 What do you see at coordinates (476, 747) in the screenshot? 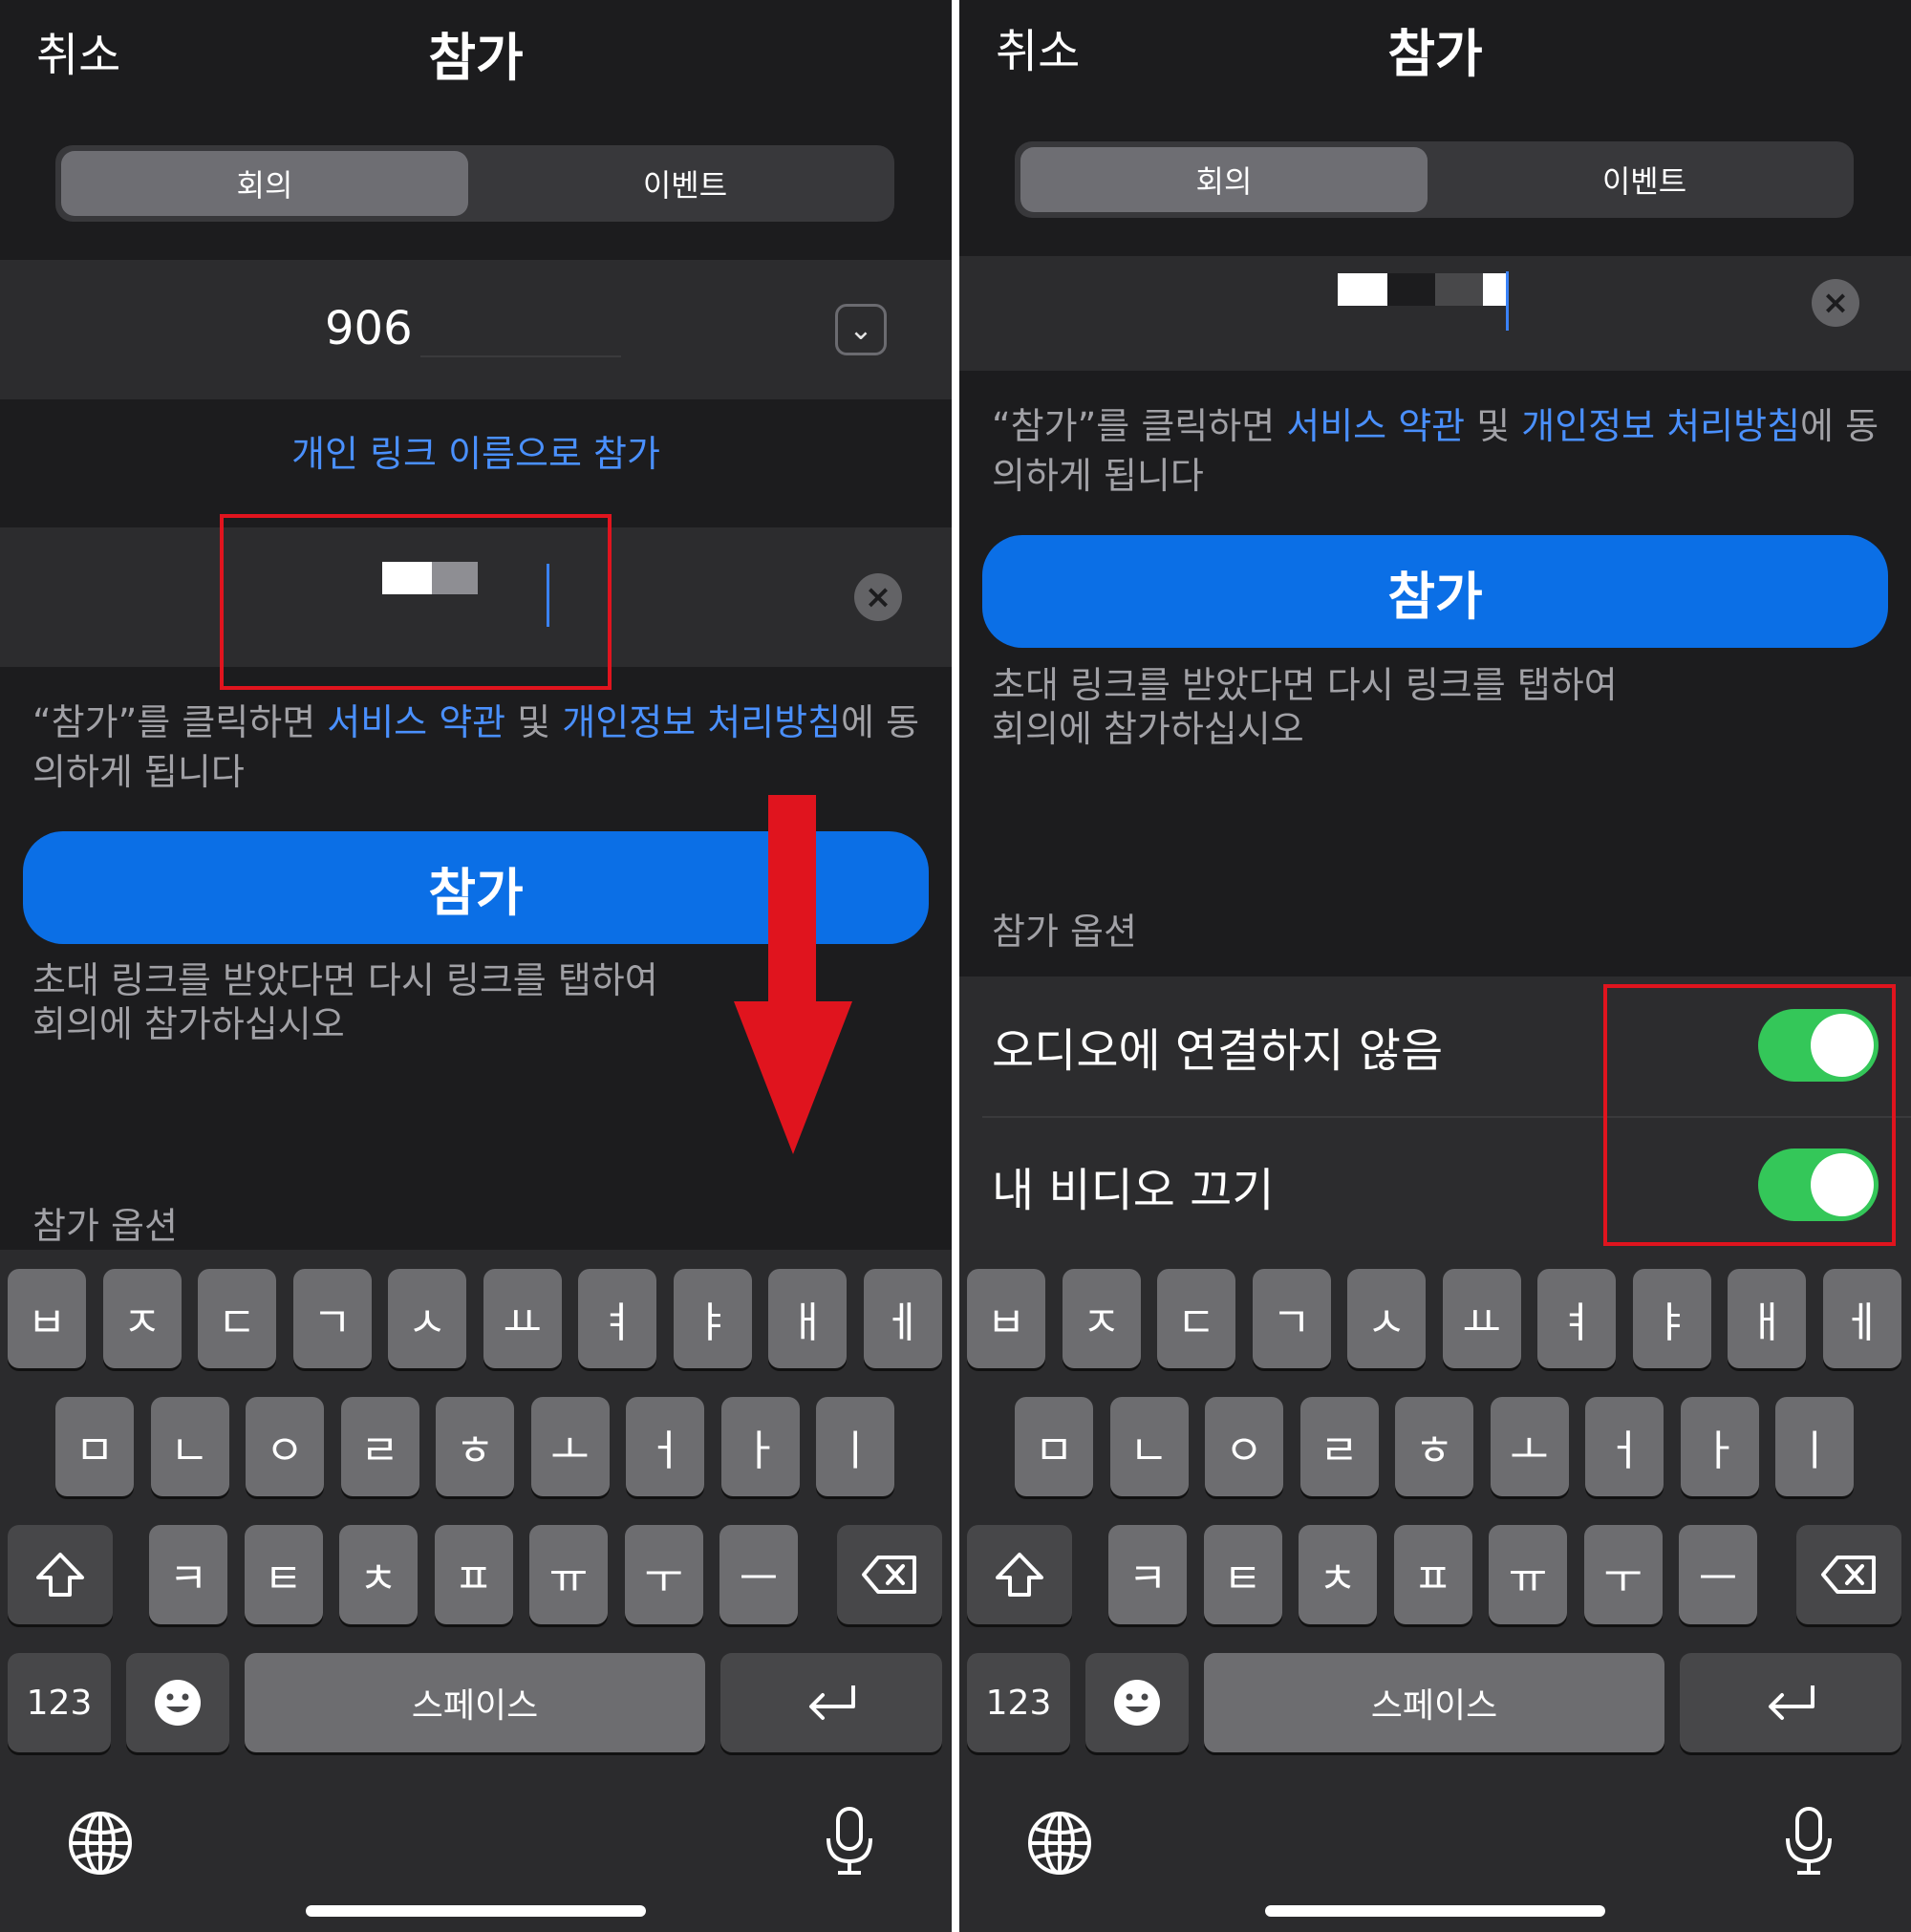
I see `terms-text: “참가”를 클릭하면 서비스 약관 및 개인정보 처리방침에 동의하게 됩니다` at bounding box center [476, 747].